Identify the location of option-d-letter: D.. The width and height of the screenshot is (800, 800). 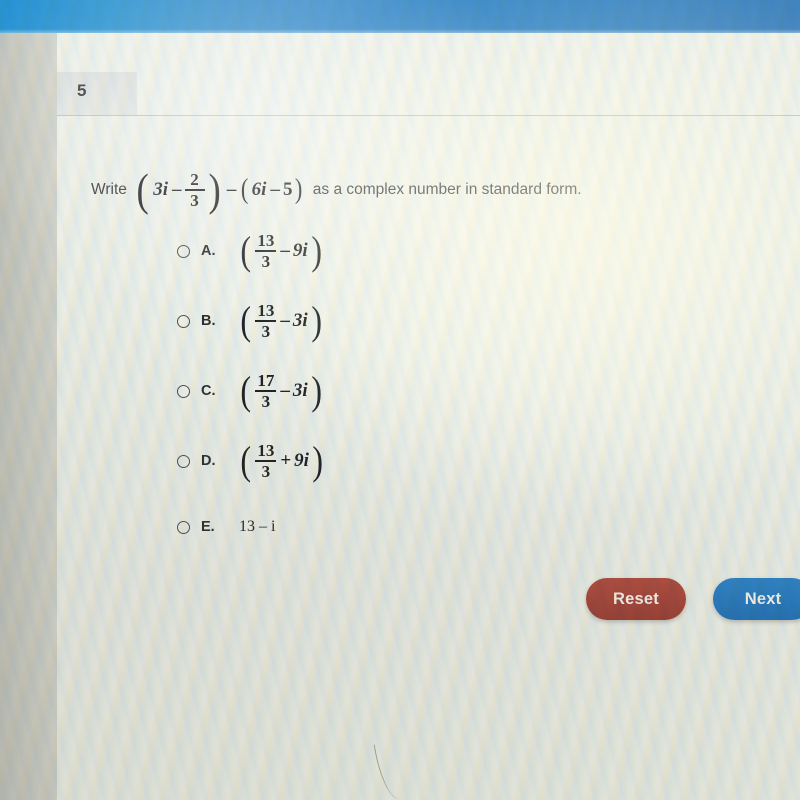
(208, 461).